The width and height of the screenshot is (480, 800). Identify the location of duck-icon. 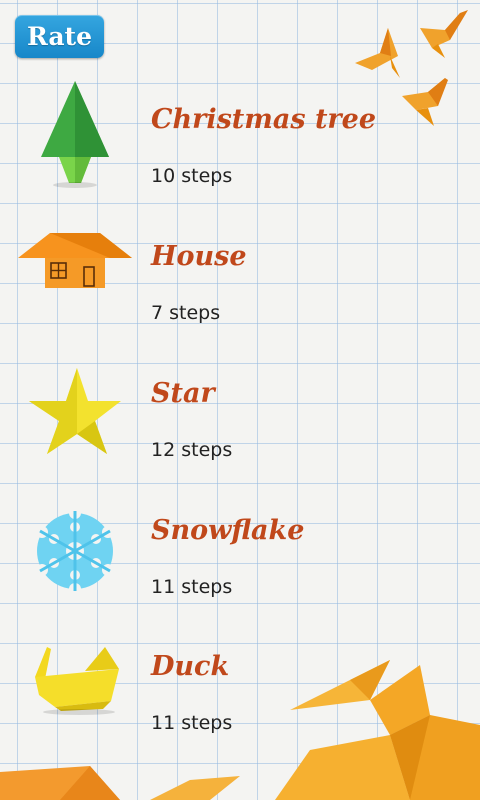
(77, 681).